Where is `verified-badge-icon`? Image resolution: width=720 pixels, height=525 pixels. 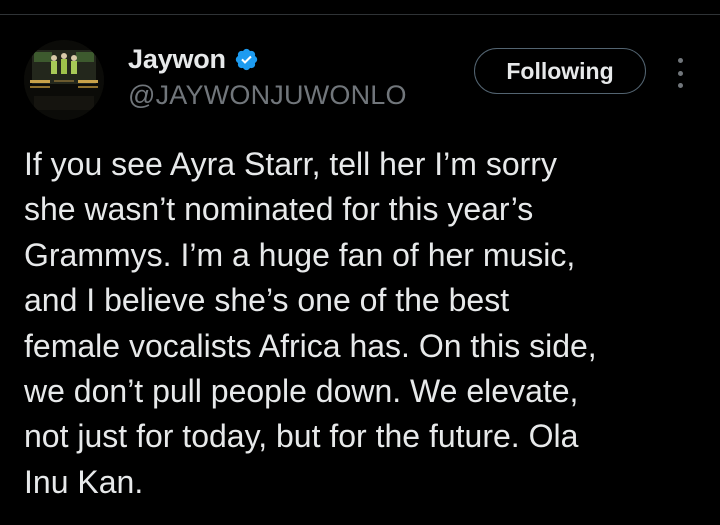
verified-badge-icon is located at coordinates (246, 59).